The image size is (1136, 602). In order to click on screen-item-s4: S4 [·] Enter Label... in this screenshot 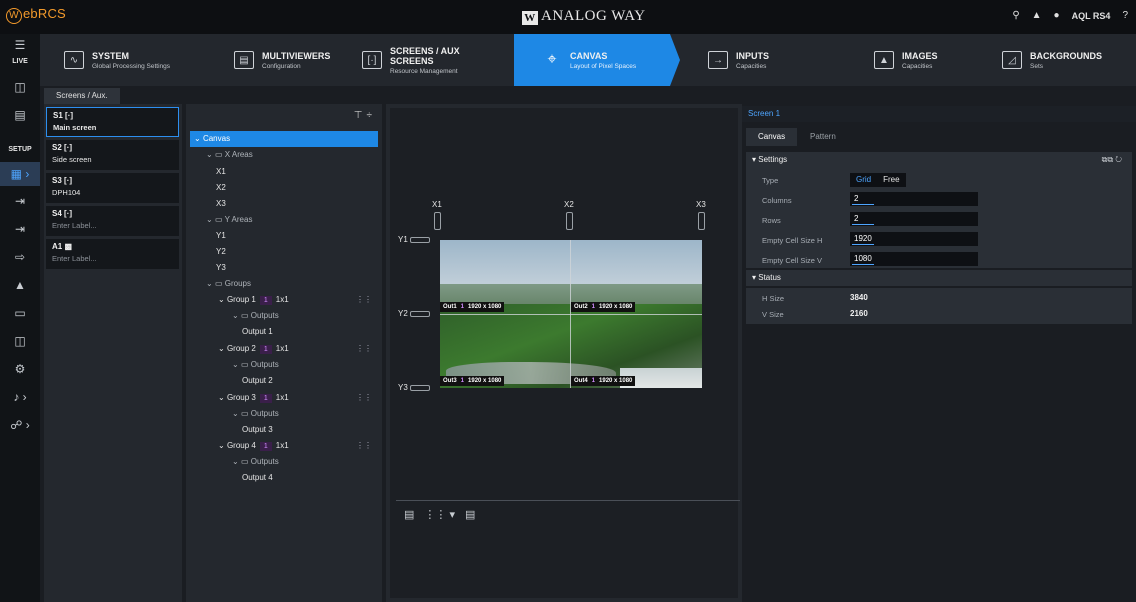, I will do `click(112, 221)`.